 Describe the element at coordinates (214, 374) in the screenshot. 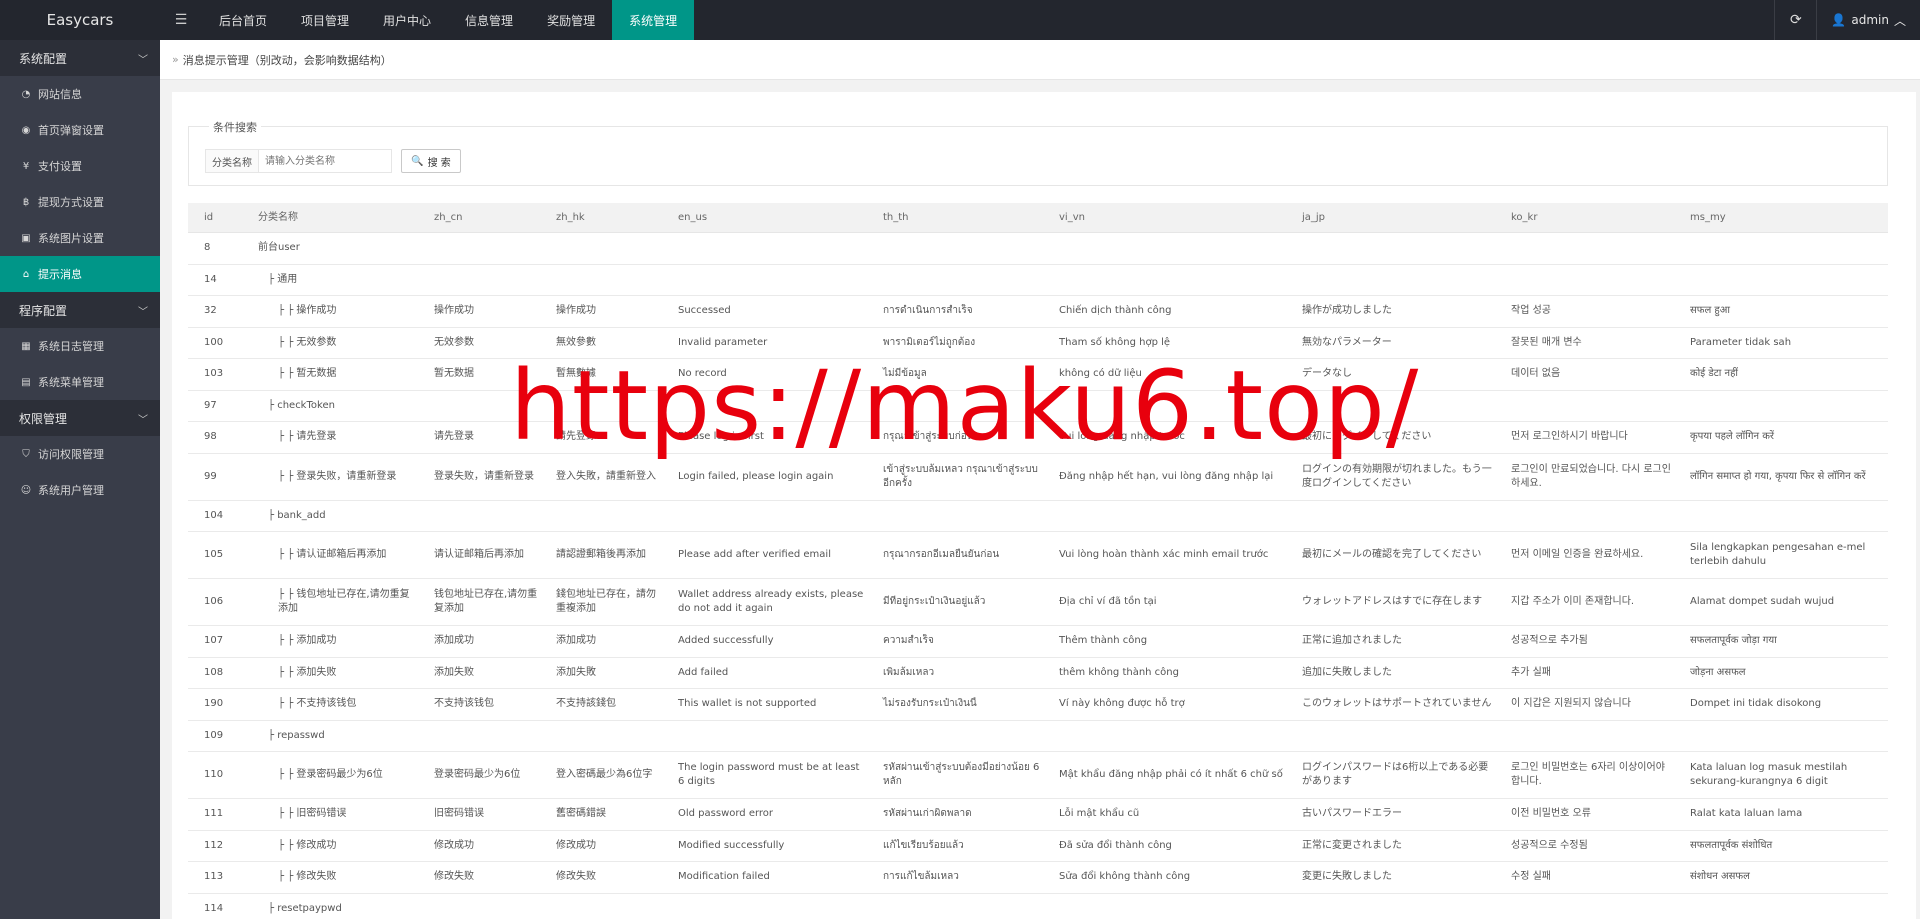

I see `table-cell-id: 103` at that location.